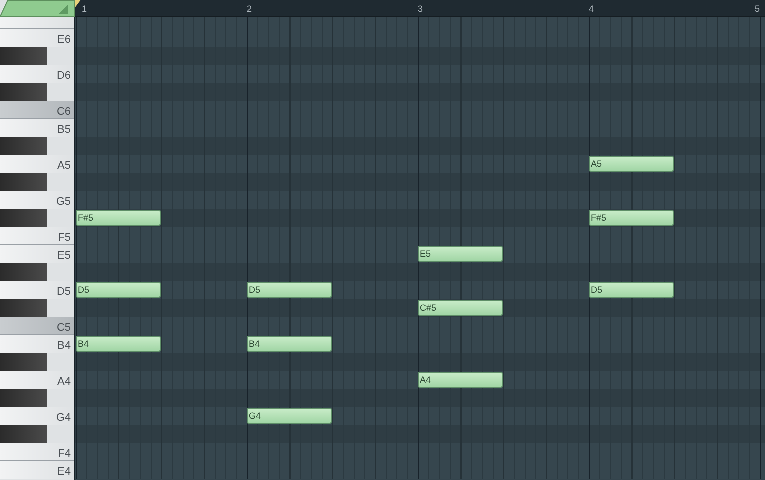 The height and width of the screenshot is (480, 765). What do you see at coordinates (63, 328) in the screenshot?
I see `key-label: C5` at bounding box center [63, 328].